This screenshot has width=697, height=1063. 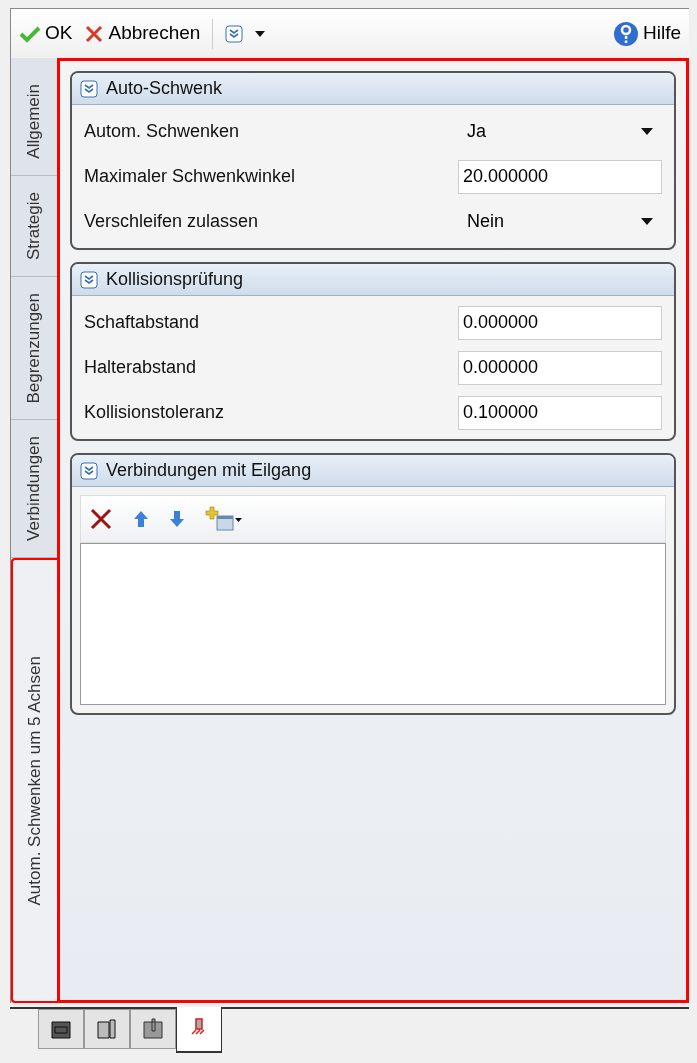 What do you see at coordinates (101, 519) in the screenshot?
I see `delete-icon` at bounding box center [101, 519].